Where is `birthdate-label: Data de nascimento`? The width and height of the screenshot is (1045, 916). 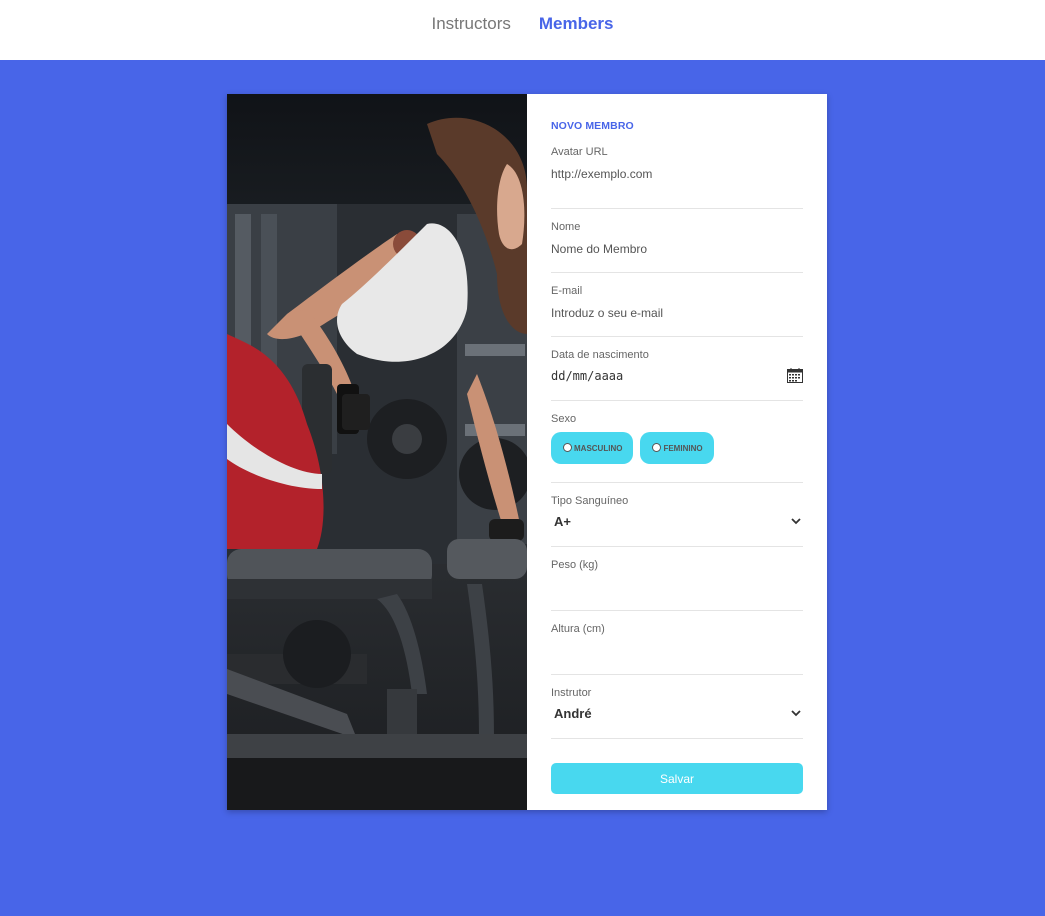
birthdate-label: Data de nascimento is located at coordinates (600, 355).